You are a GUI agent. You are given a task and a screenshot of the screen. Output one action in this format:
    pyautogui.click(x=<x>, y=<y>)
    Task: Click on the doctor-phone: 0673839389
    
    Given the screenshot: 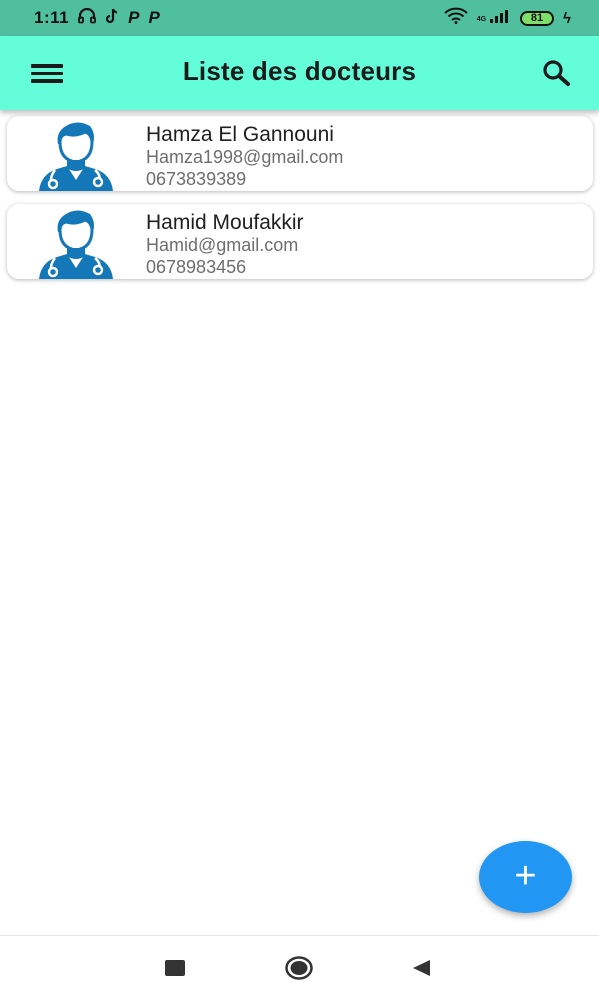 What is the action you would take?
    pyautogui.click(x=196, y=179)
    